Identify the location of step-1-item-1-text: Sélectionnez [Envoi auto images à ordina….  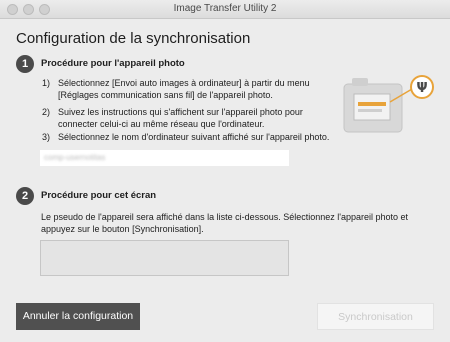
(184, 89).